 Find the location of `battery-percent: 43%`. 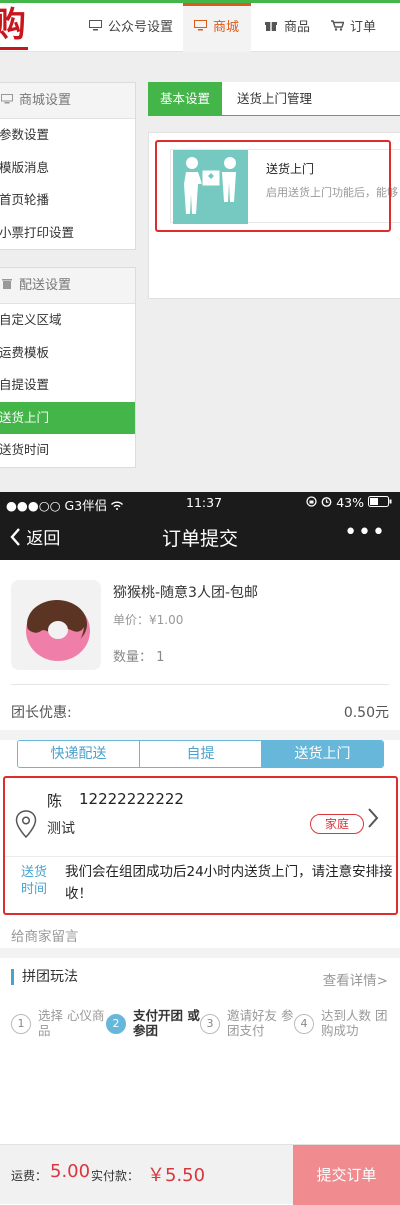

battery-percent: 43% is located at coordinates (350, 502).